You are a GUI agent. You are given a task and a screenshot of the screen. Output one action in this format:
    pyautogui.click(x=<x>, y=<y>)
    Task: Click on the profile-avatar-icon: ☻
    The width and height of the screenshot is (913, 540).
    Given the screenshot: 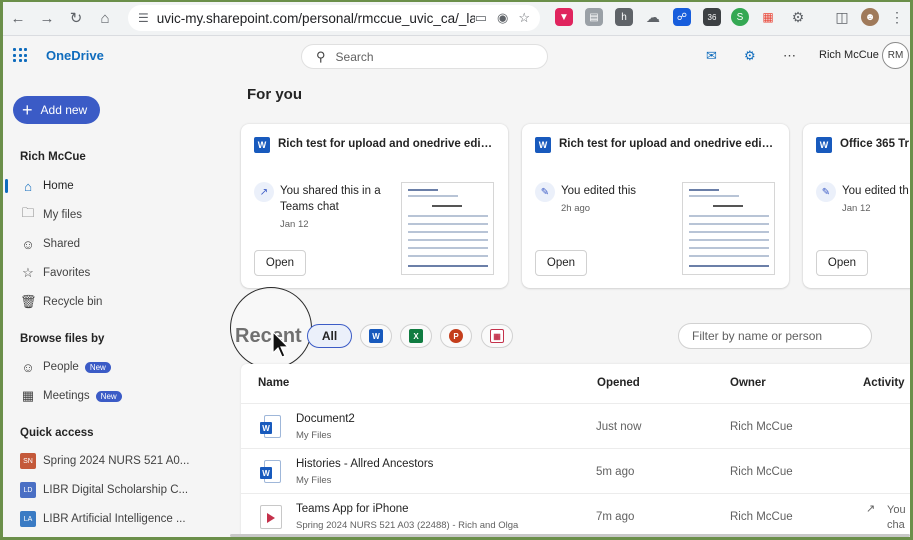 What is the action you would take?
    pyautogui.click(x=870, y=17)
    